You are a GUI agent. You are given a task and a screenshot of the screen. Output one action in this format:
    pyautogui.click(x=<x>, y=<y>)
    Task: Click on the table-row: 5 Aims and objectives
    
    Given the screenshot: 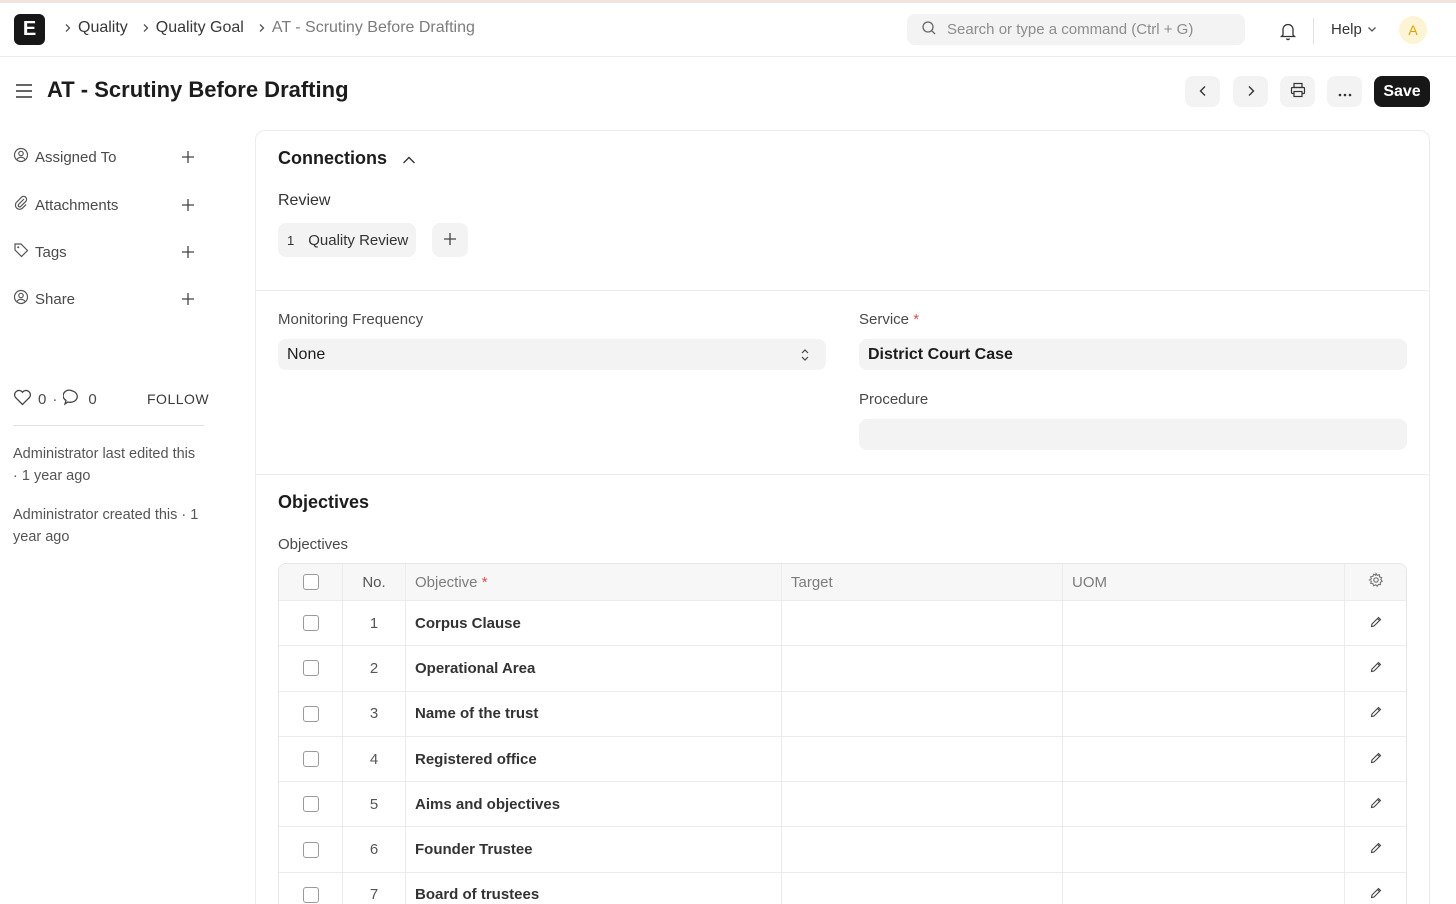 What is the action you would take?
    pyautogui.click(x=842, y=804)
    